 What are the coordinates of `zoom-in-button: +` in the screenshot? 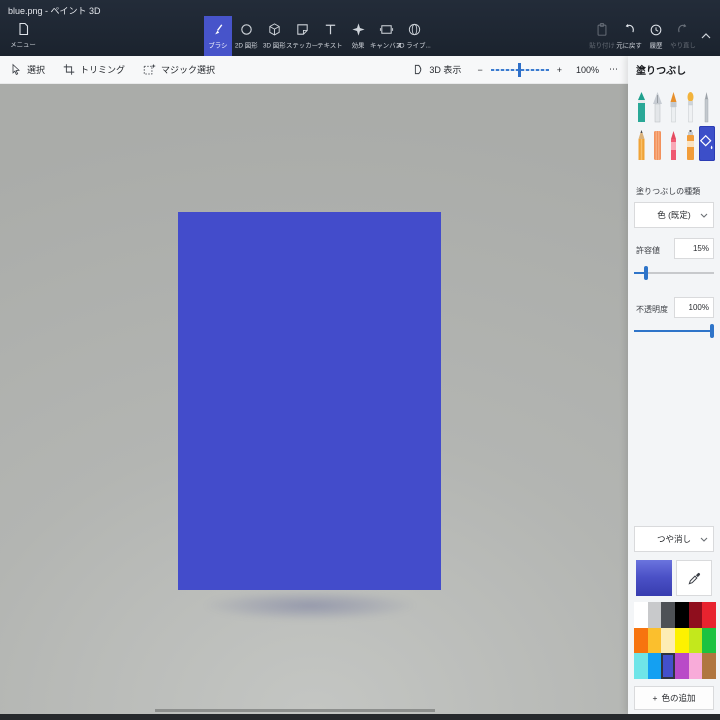 It's located at (559, 70).